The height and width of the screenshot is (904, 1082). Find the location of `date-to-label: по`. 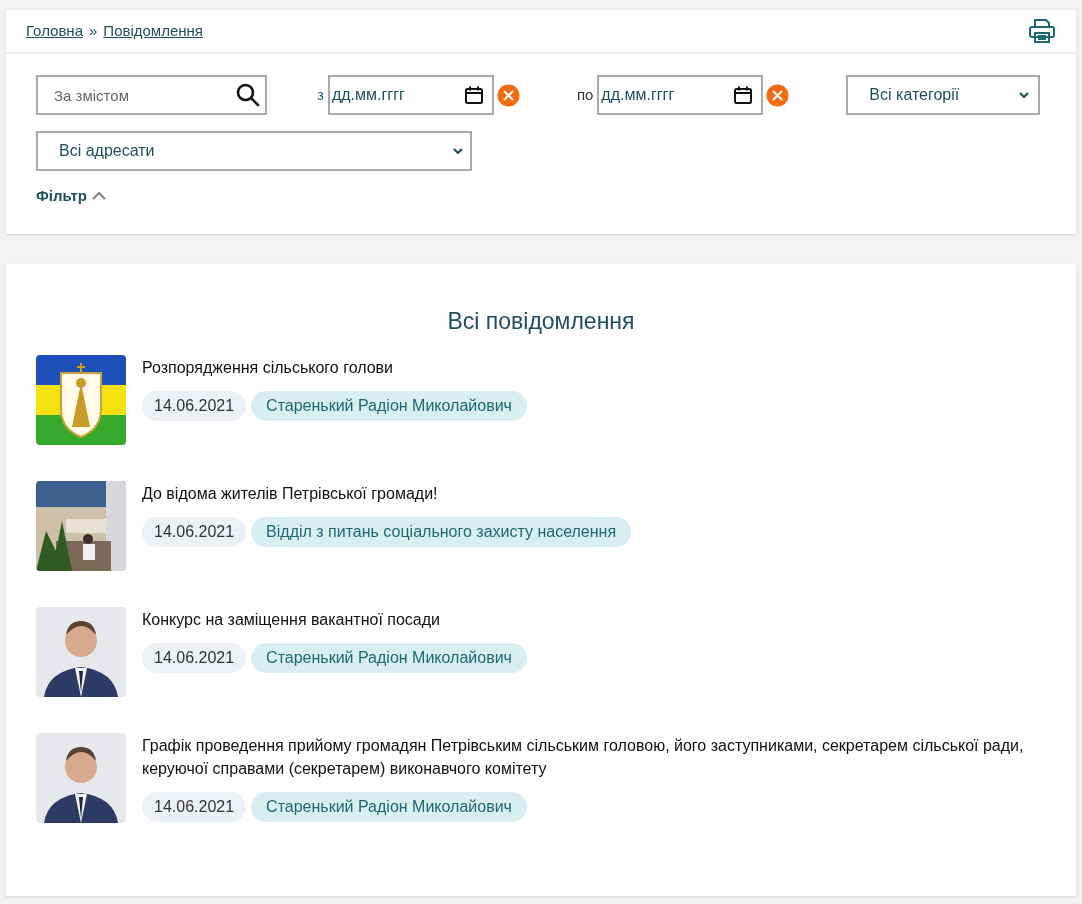

date-to-label: по is located at coordinates (585, 94).